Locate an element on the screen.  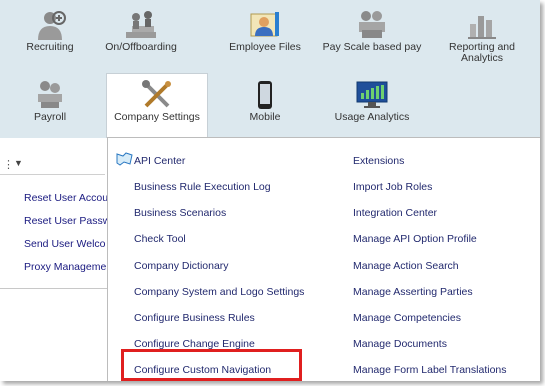
menu-item-check-tool: Check Tool is located at coordinates (160, 239).